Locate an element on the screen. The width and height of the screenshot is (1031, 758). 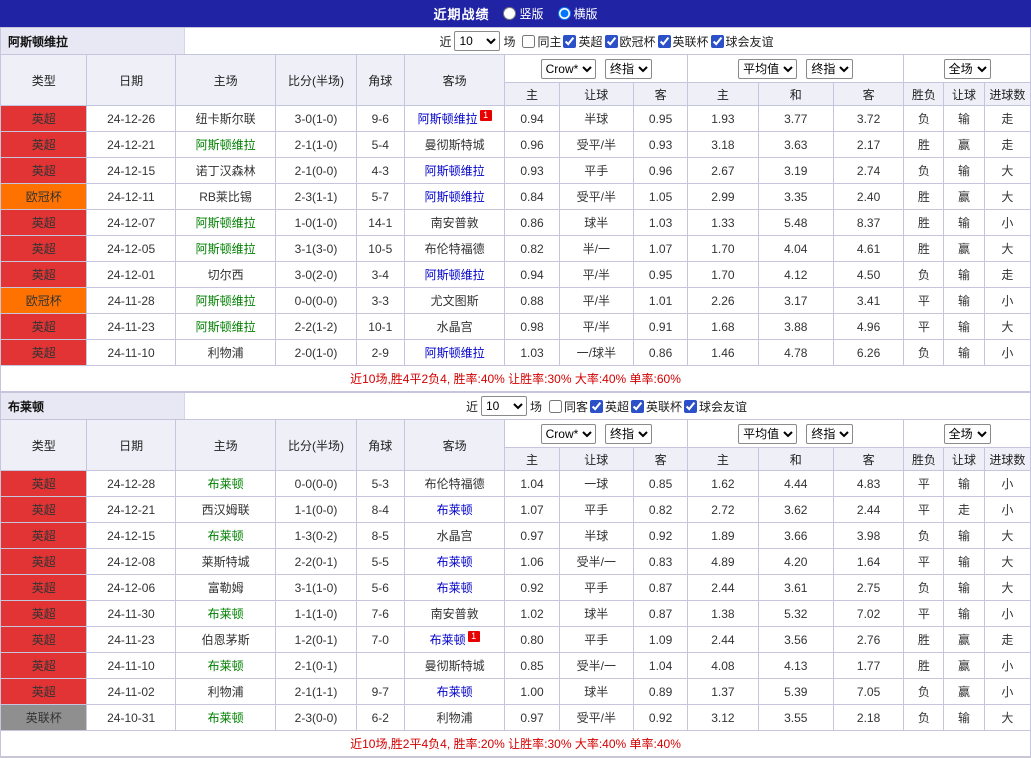
col-goals-result: 进球数 is located at coordinates (1007, 94).